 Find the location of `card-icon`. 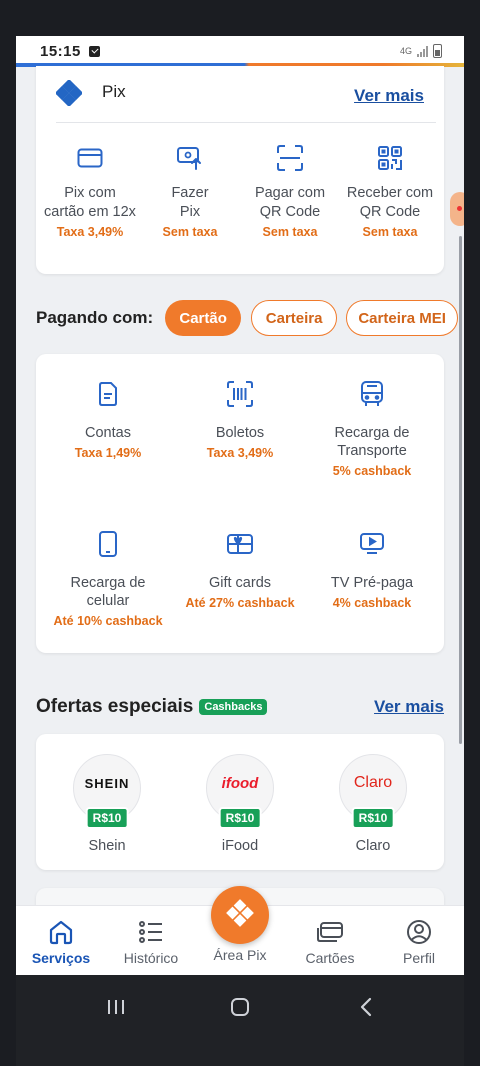

card-icon is located at coordinates (90, 158).